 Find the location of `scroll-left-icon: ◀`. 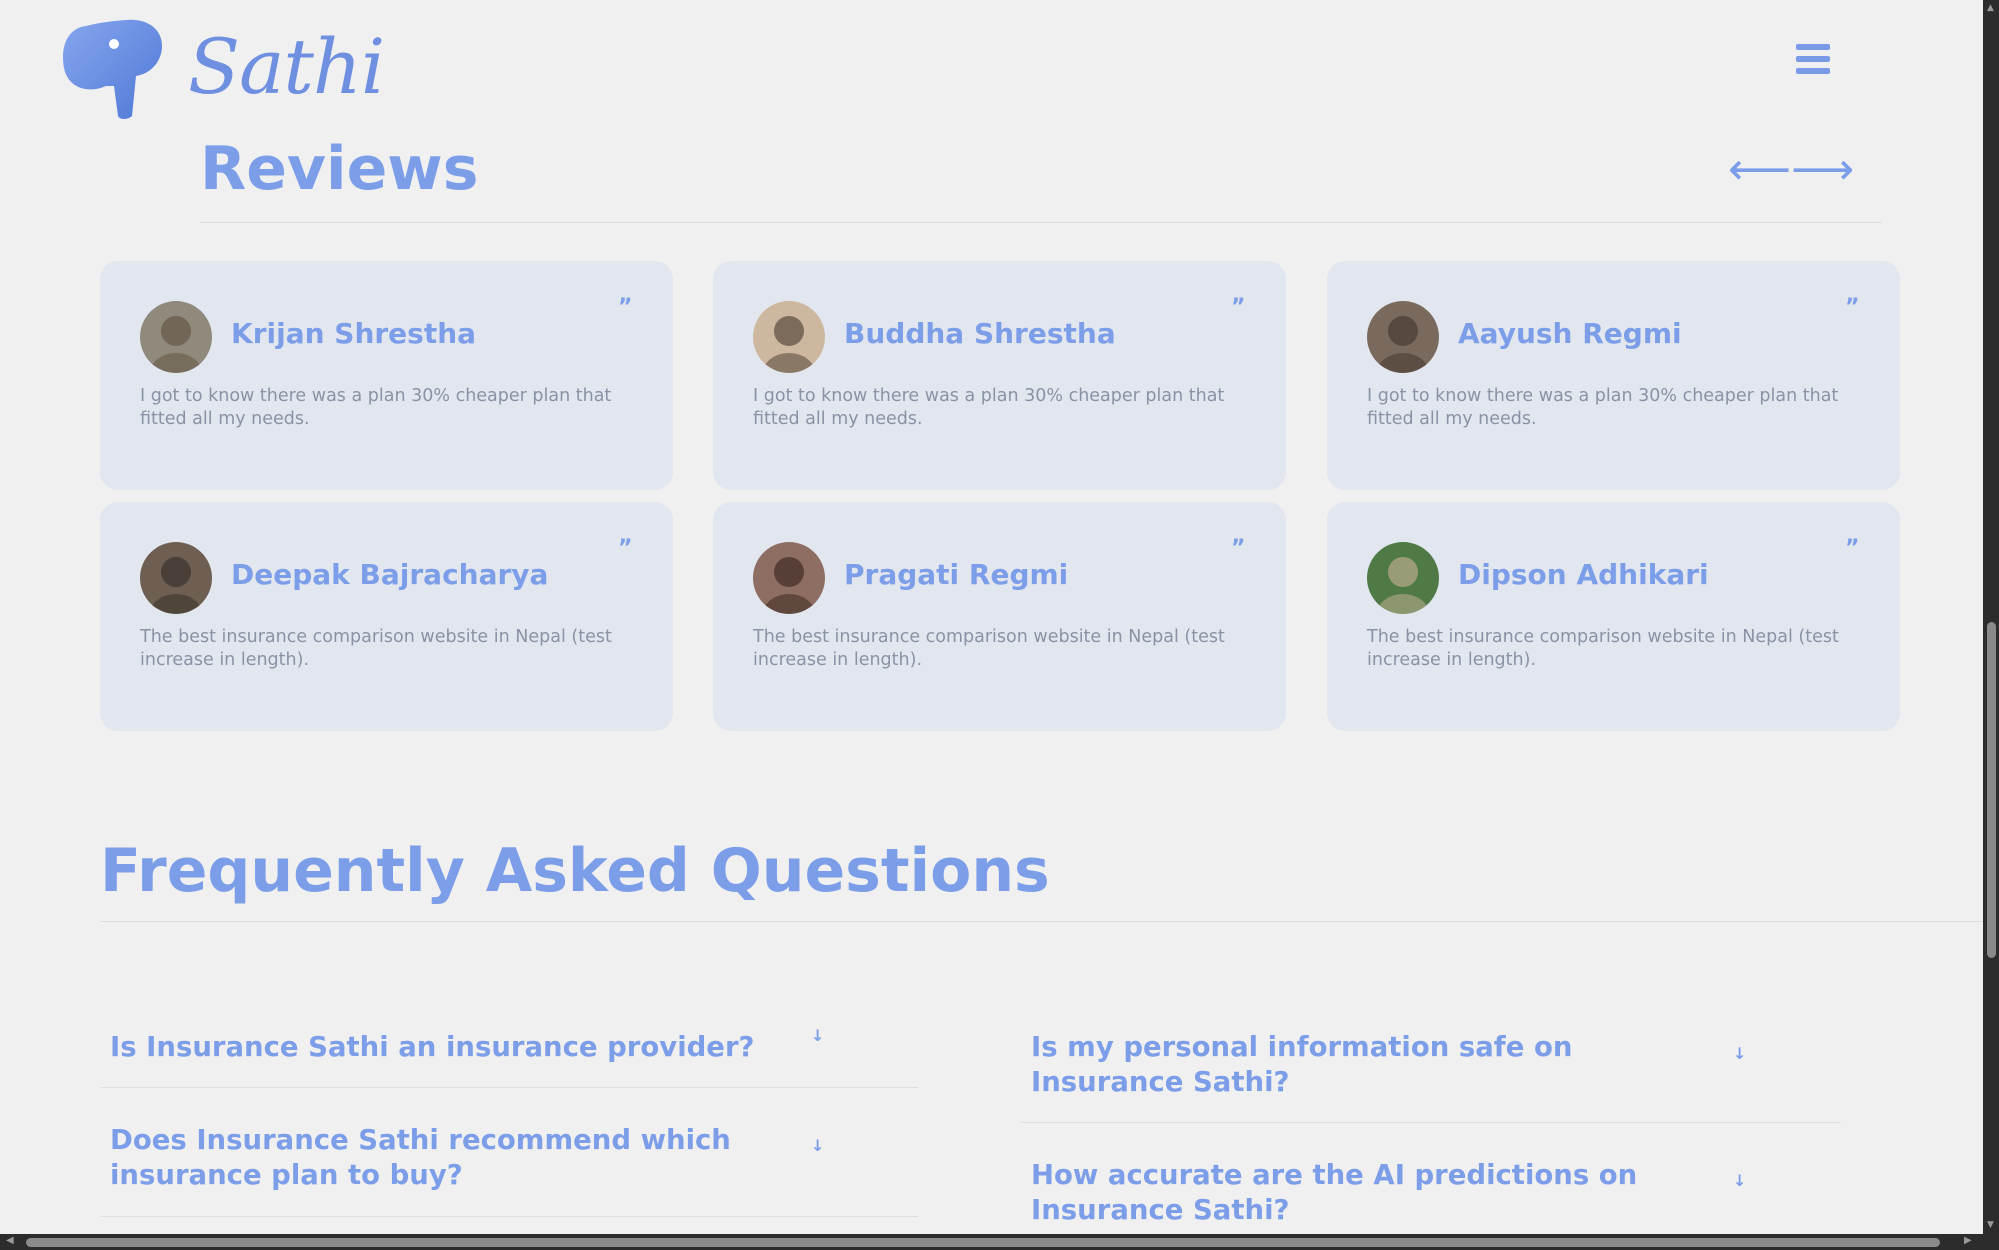

scroll-left-icon: ◀ is located at coordinates (10, 1240).